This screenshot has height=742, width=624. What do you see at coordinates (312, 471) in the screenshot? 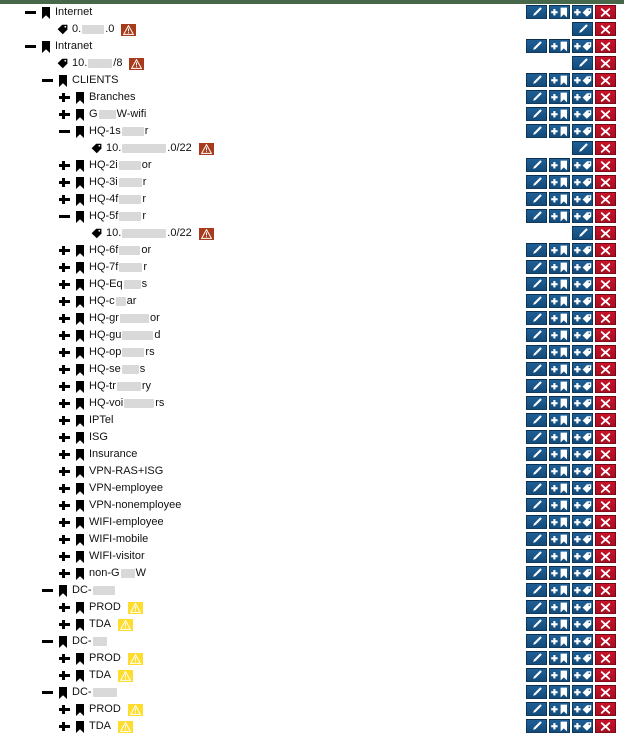
I see `tree-row: VPN-RAS+ISG` at bounding box center [312, 471].